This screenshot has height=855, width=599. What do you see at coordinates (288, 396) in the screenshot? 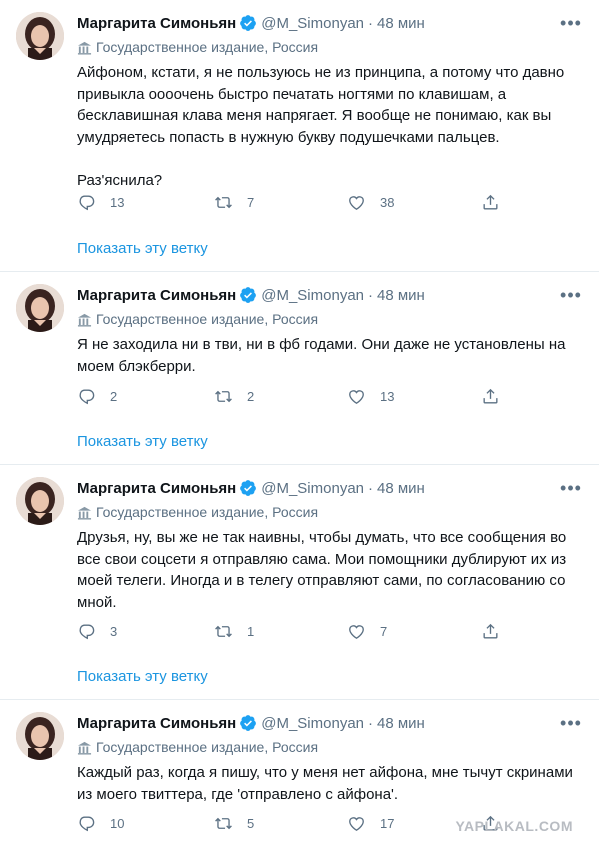
I see `tweet-actions: 2 2 13` at bounding box center [288, 396].